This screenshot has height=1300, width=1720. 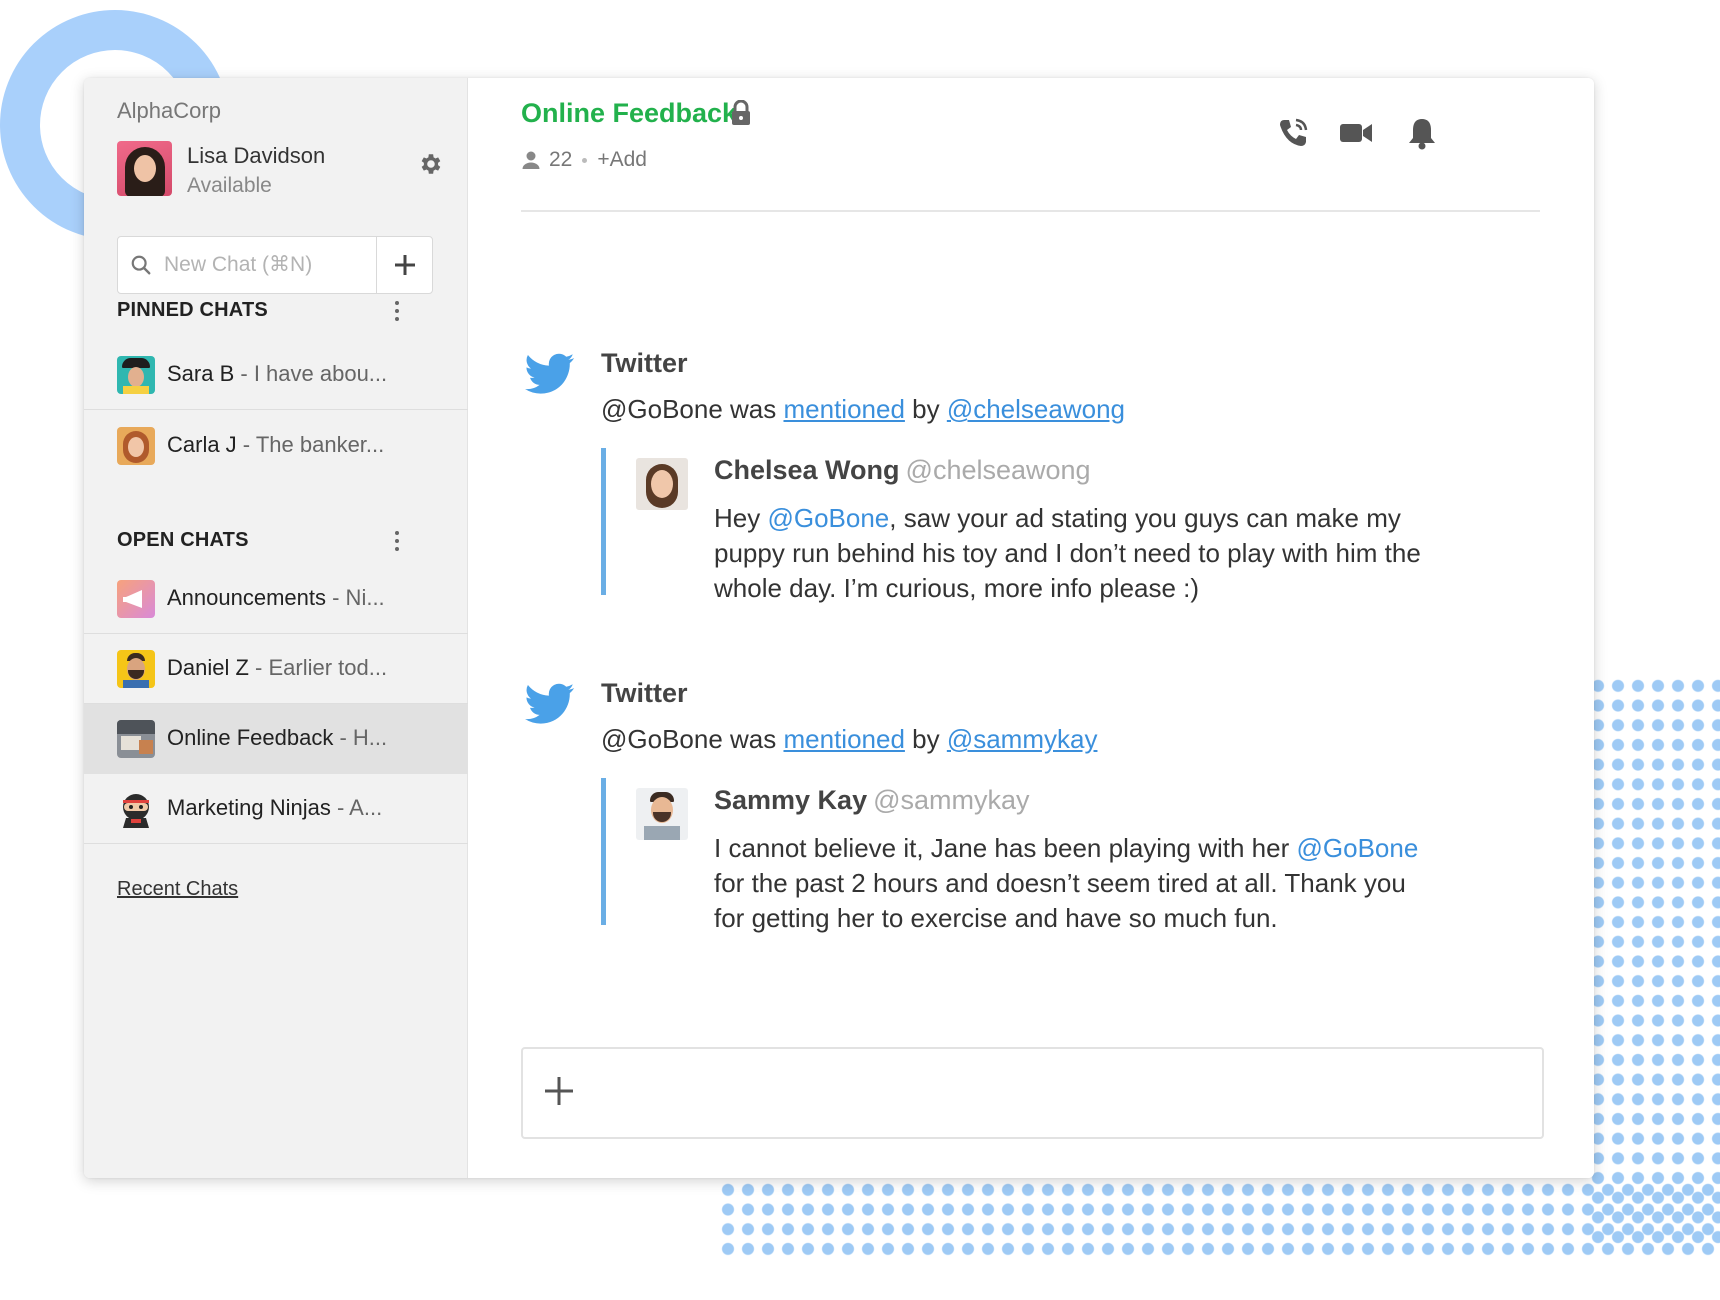 I want to click on handle-link: @sammykay, so click(x=1022, y=739).